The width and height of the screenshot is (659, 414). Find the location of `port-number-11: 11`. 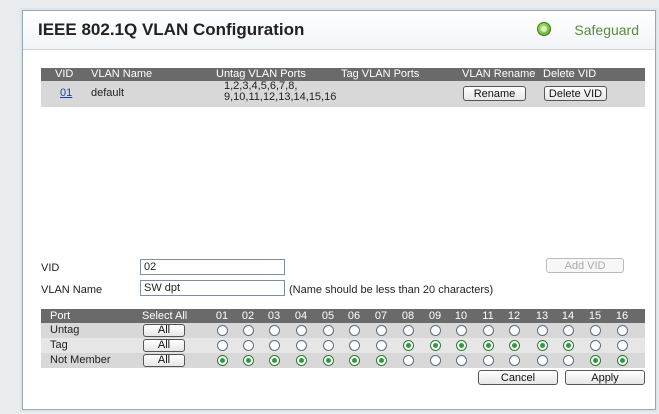

port-number-11: 11 is located at coordinates (488, 316).